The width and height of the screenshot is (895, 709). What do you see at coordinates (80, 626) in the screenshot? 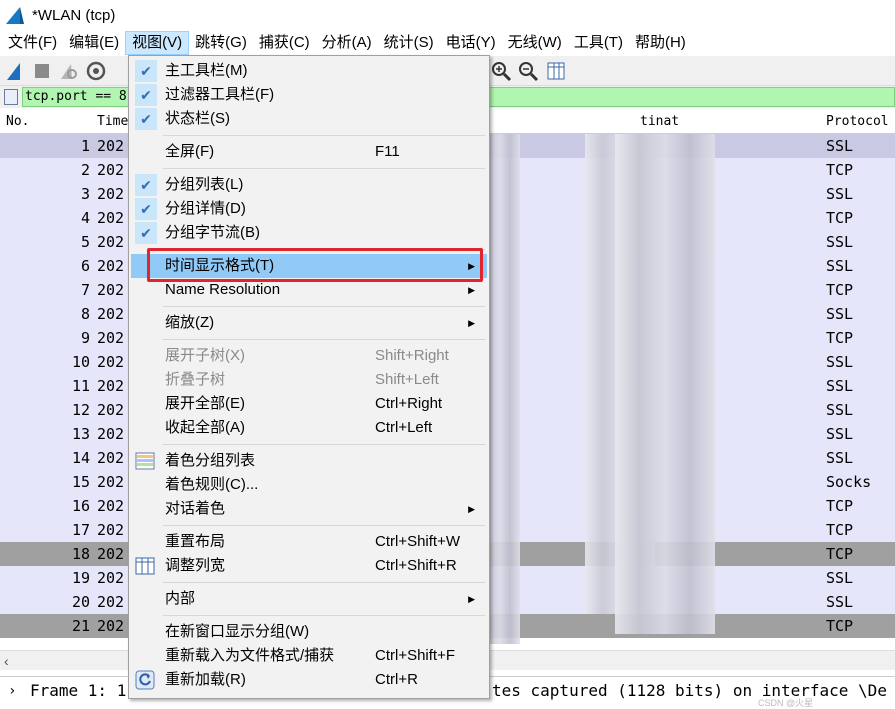
I see `cell-no: 21` at bounding box center [80, 626].